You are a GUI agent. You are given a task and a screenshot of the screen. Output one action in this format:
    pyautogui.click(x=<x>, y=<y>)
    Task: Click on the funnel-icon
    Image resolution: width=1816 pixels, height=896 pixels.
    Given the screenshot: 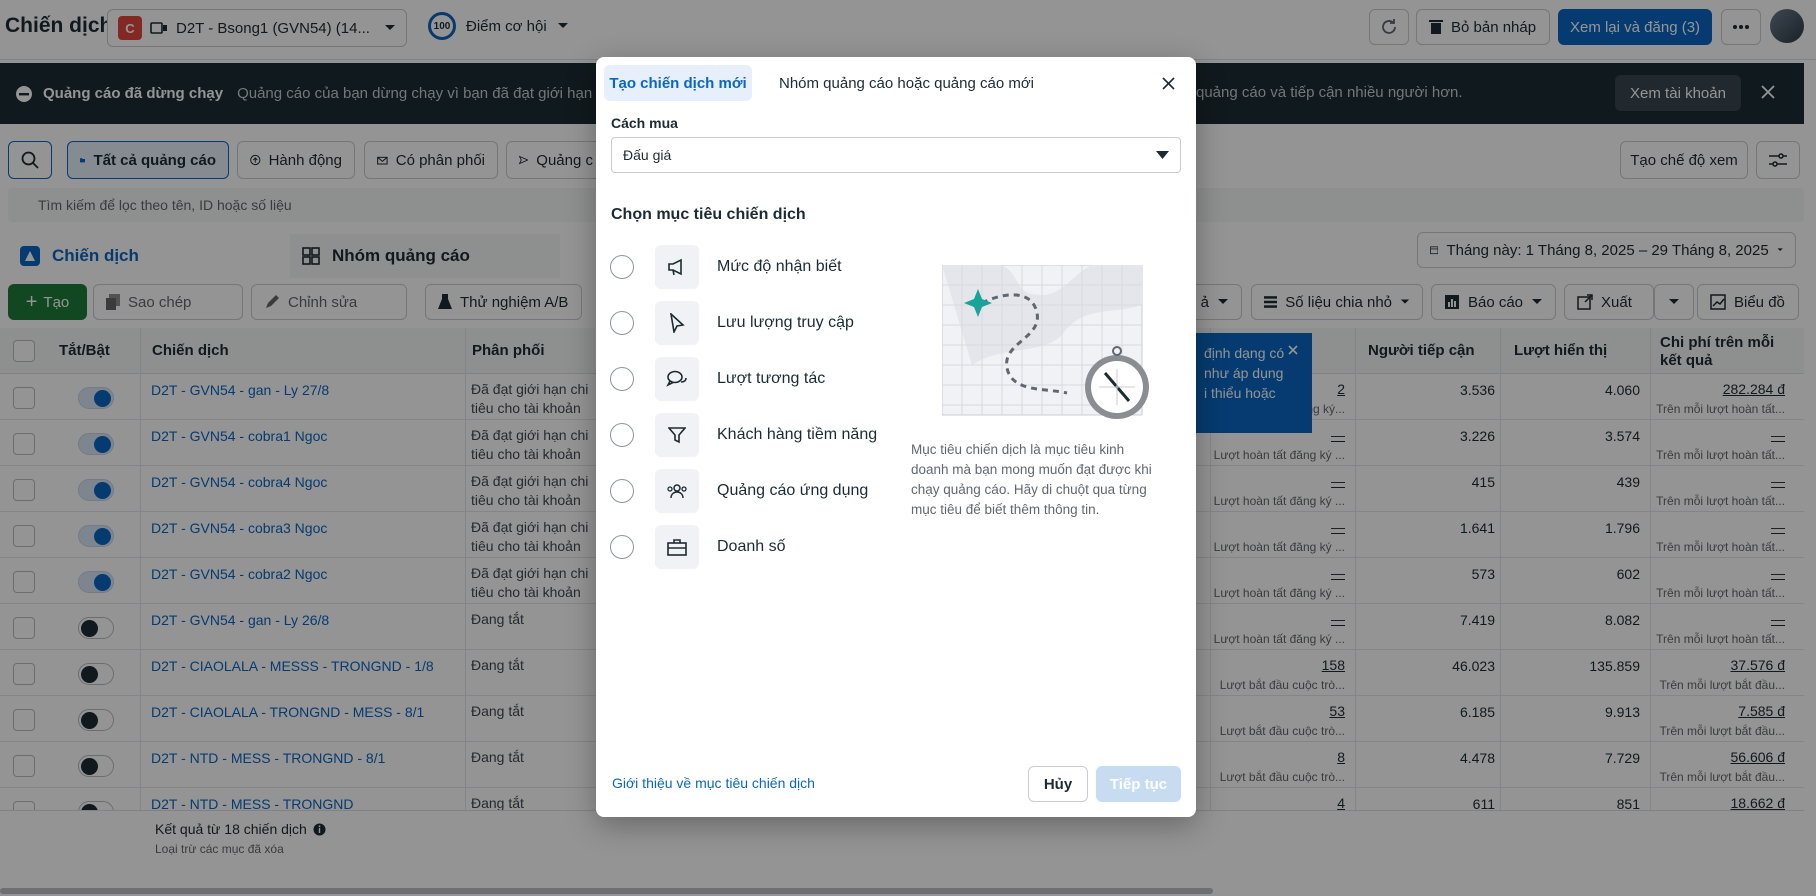 What is the action you would take?
    pyautogui.click(x=677, y=435)
    